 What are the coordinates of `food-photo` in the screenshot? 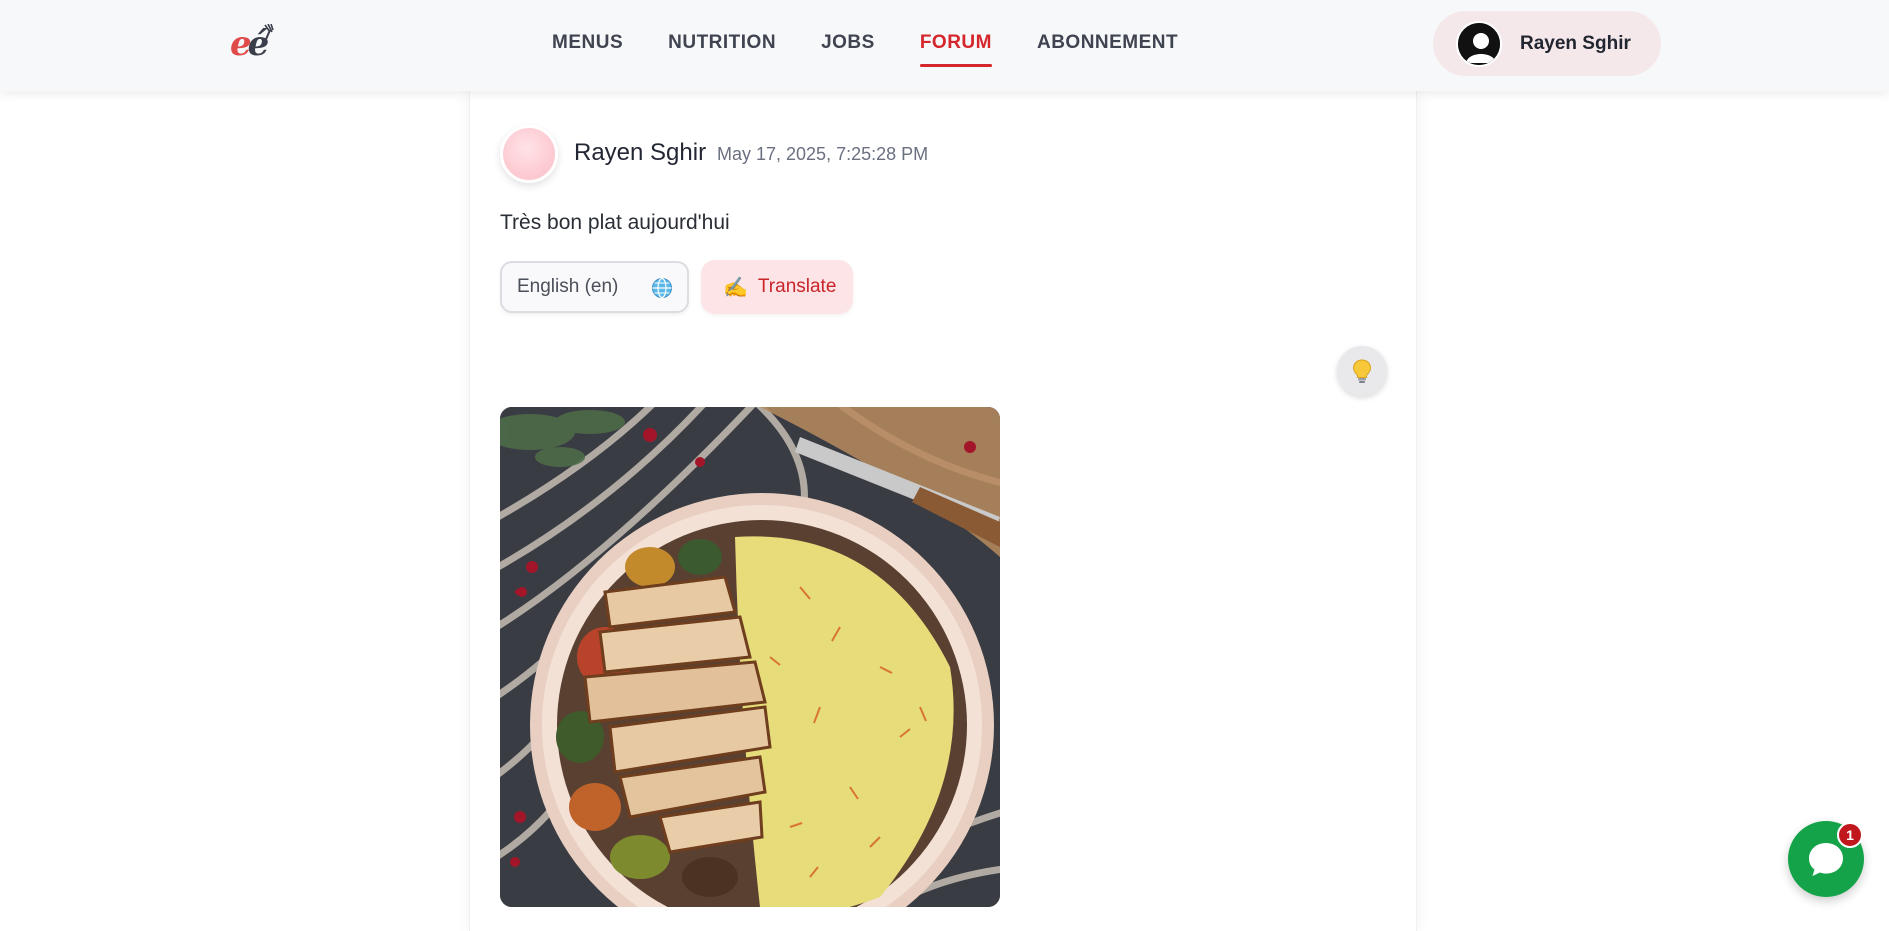 It's located at (750, 657).